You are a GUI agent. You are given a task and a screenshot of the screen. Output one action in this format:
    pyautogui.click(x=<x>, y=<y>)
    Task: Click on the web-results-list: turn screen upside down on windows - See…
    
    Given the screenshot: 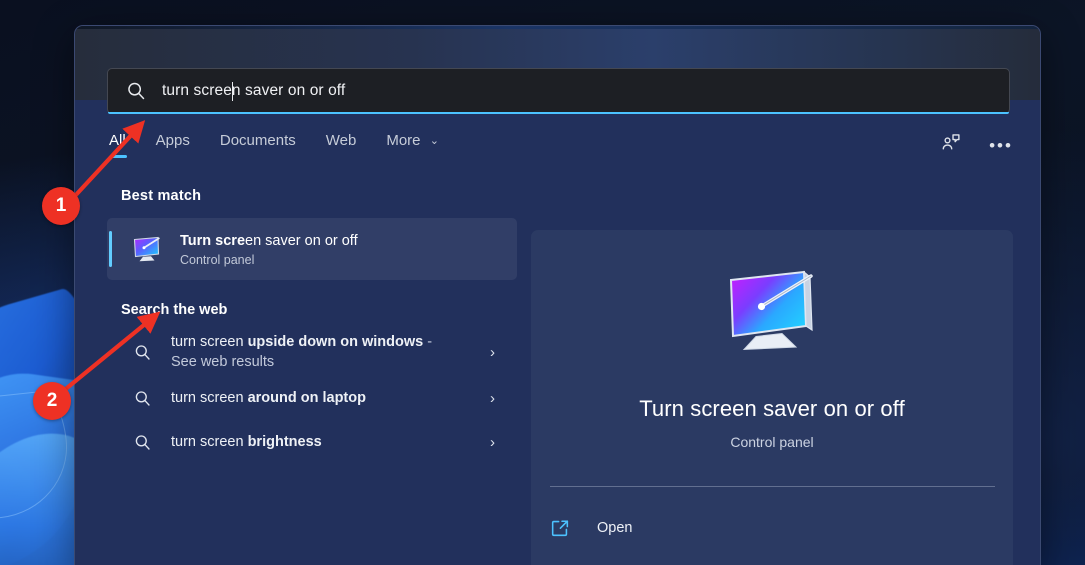 What is the action you would take?
    pyautogui.click(x=303, y=396)
    